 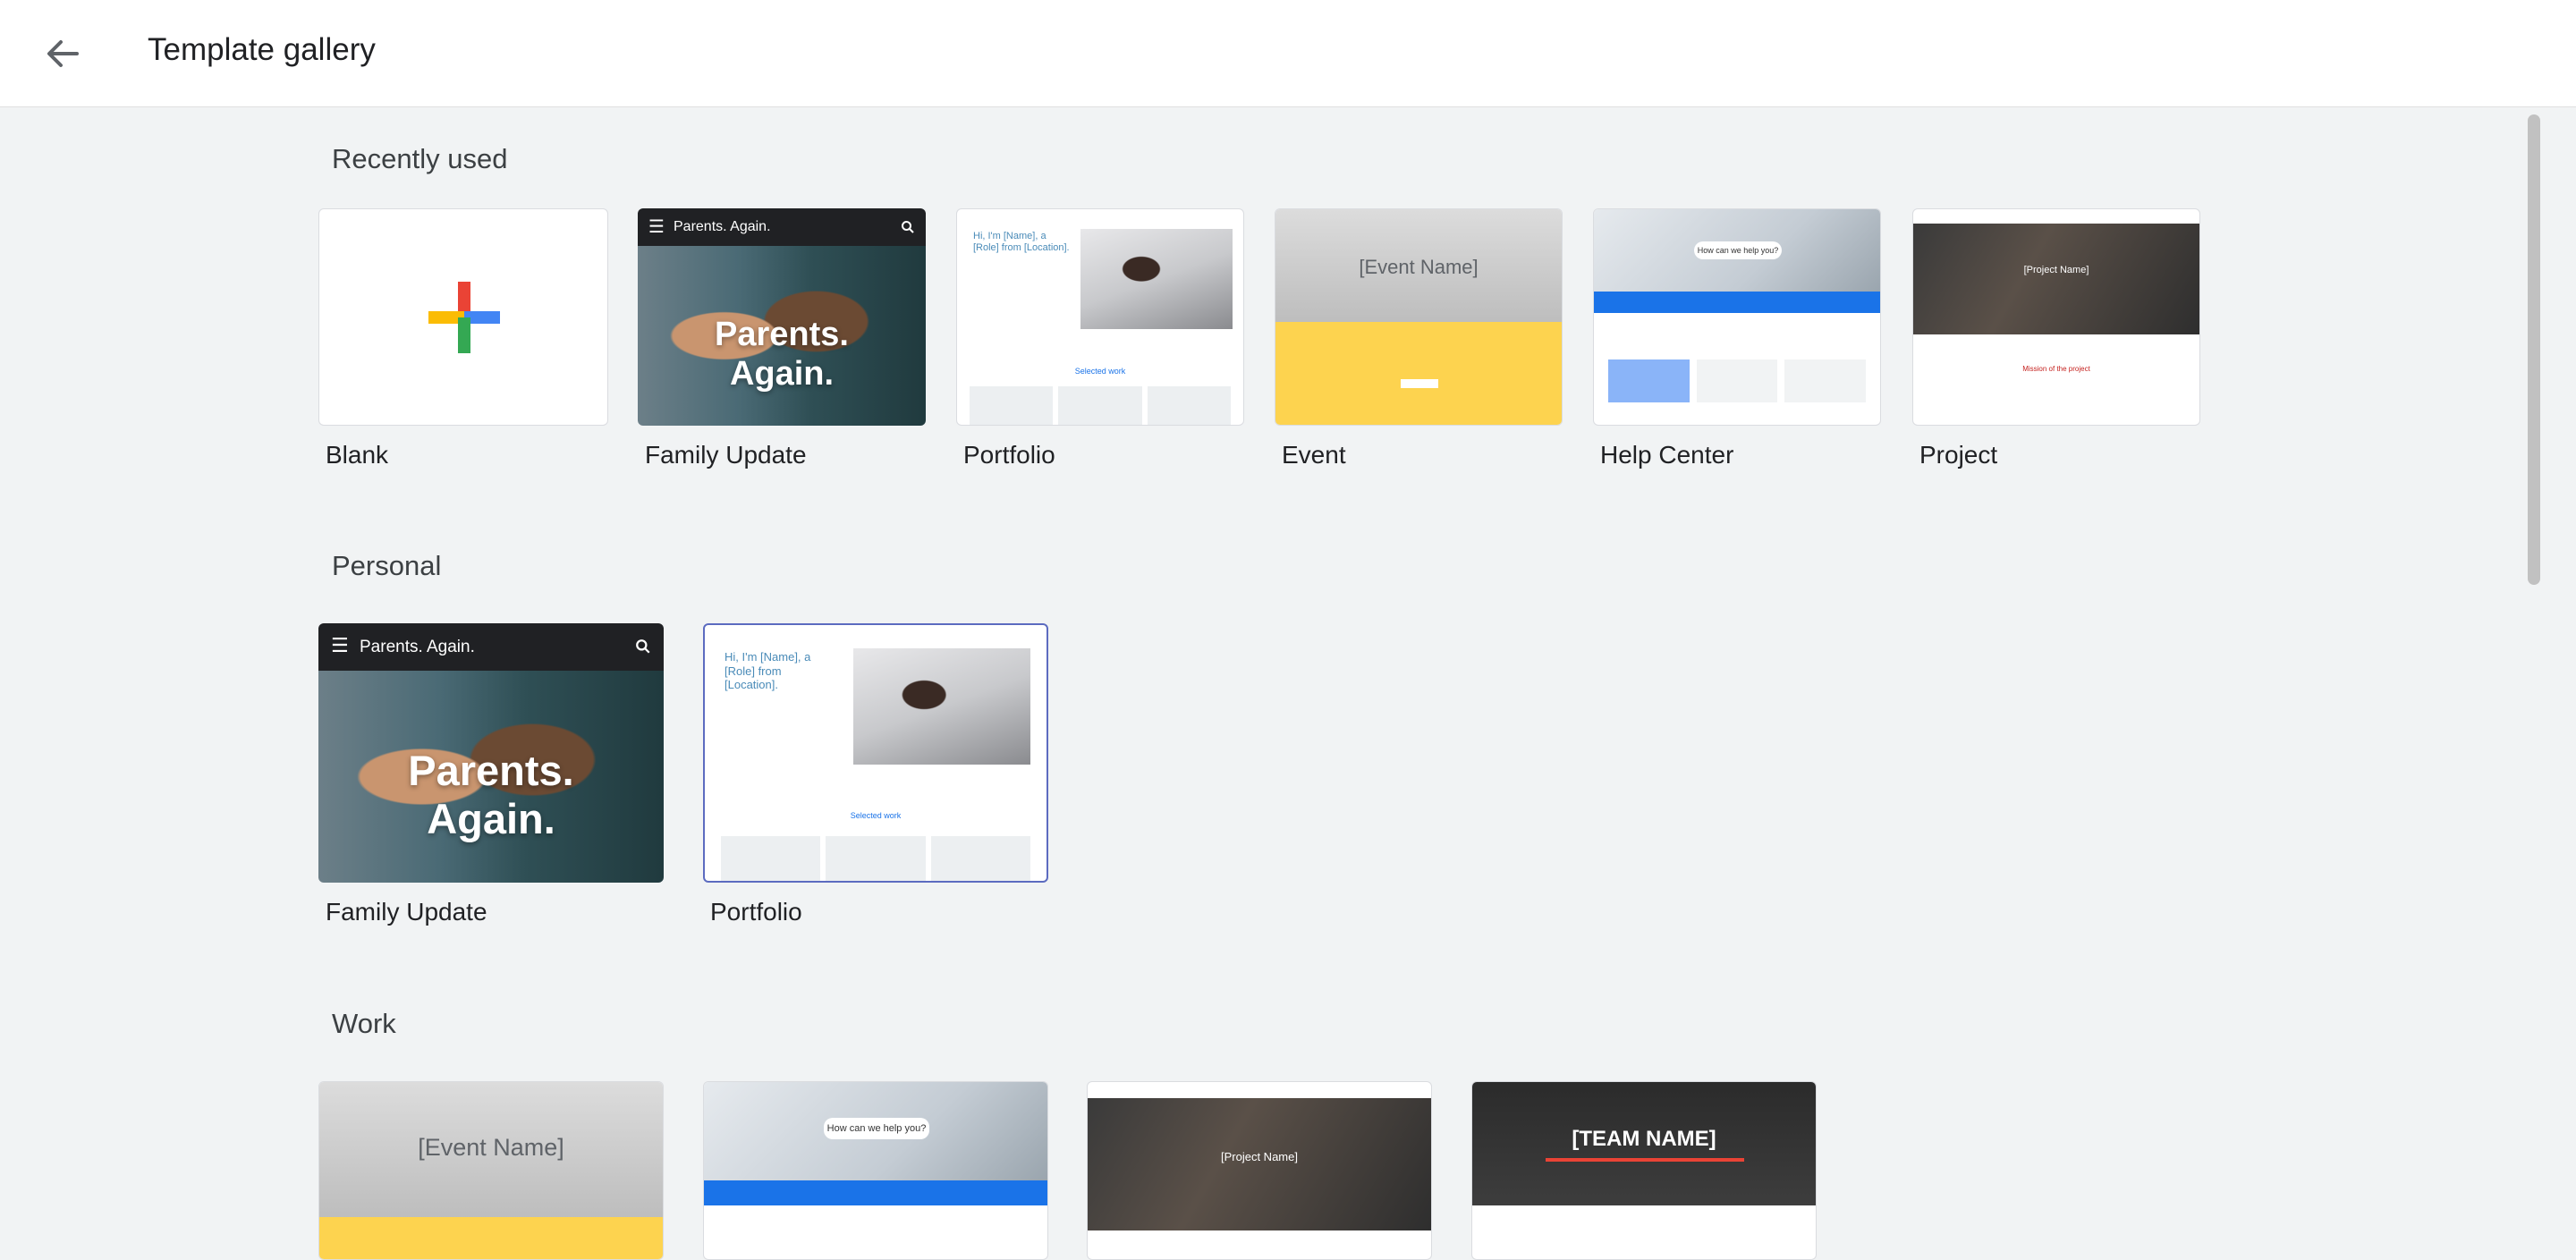 I want to click on template-card-help-center: How can we help you? Help Center, so click(x=1737, y=342).